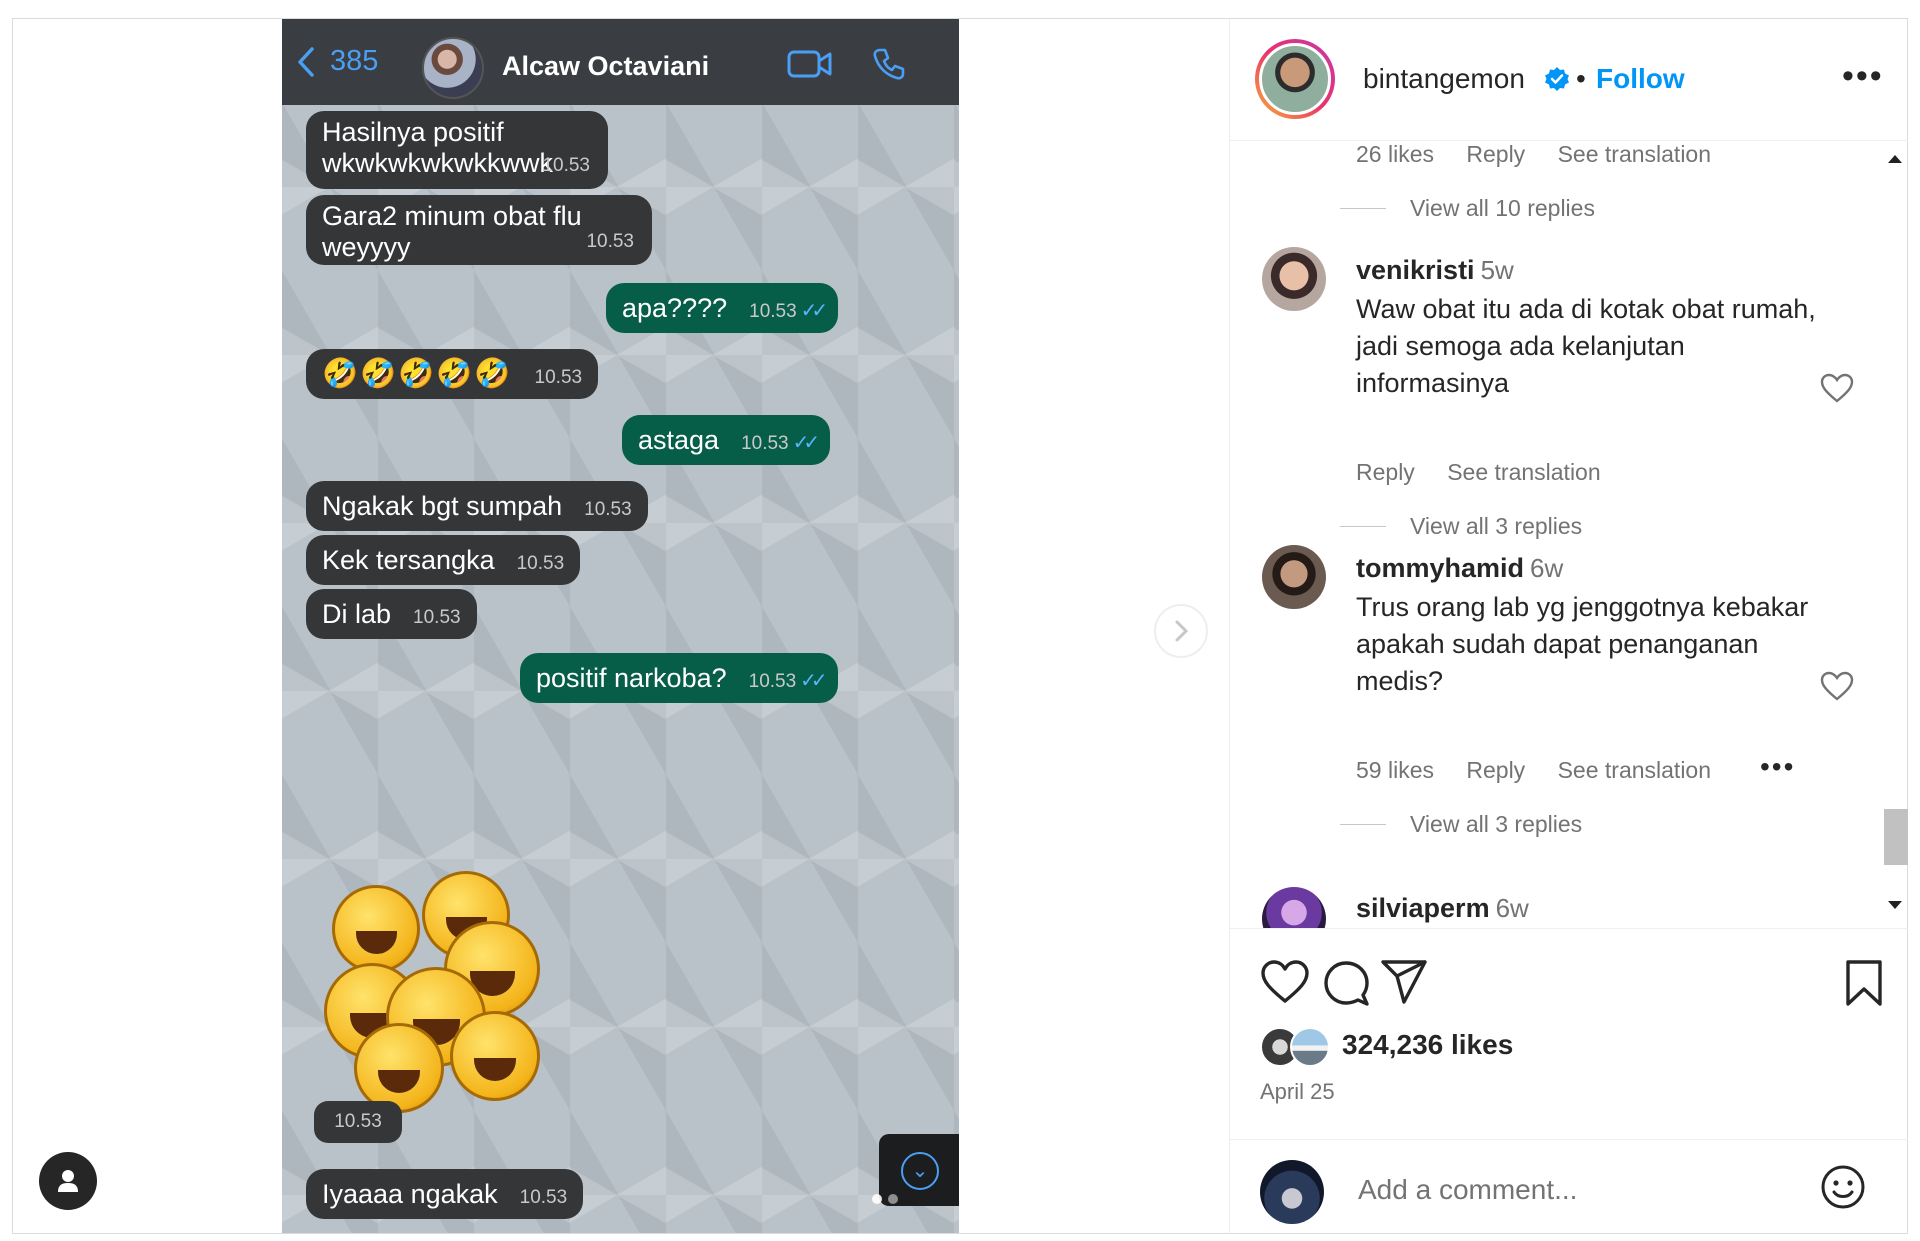 This screenshot has height=1241, width=1920. What do you see at coordinates (410, 1194) in the screenshot?
I see `message-text: Iyaaaa ngakak` at bounding box center [410, 1194].